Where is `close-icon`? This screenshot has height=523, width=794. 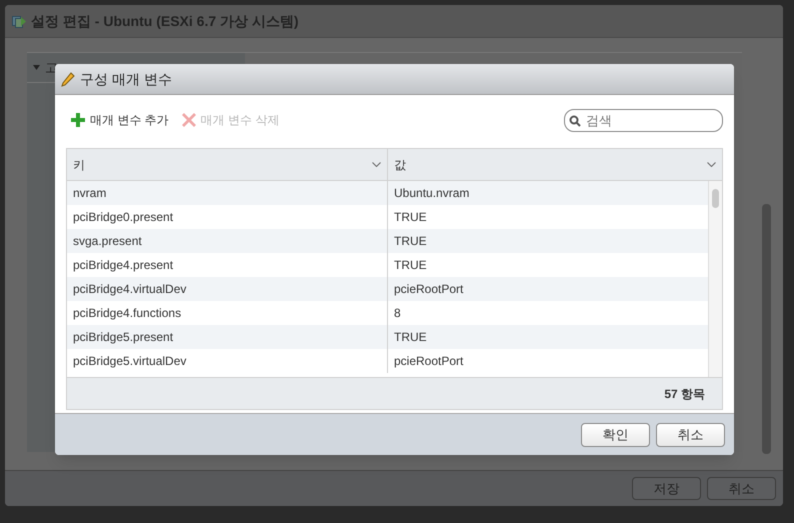
close-icon is located at coordinates (189, 120).